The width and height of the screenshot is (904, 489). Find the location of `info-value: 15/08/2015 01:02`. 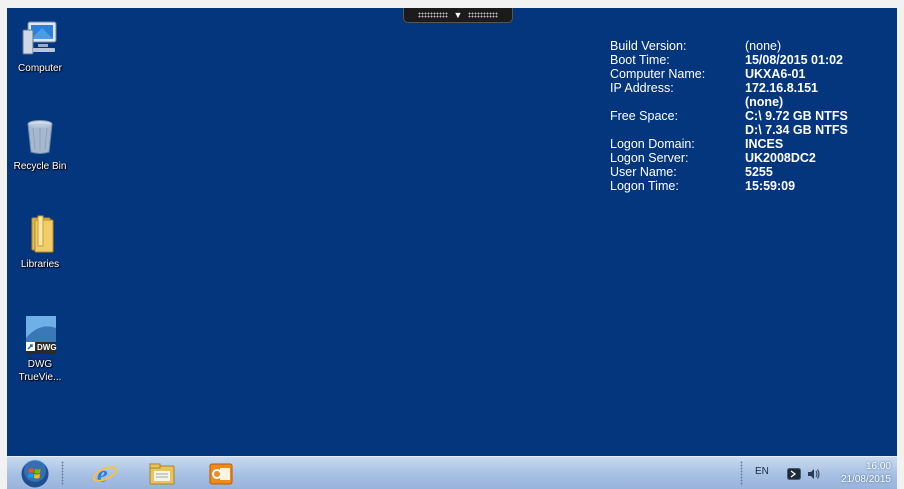

info-value: 15/08/2015 01:02 is located at coordinates (794, 60).